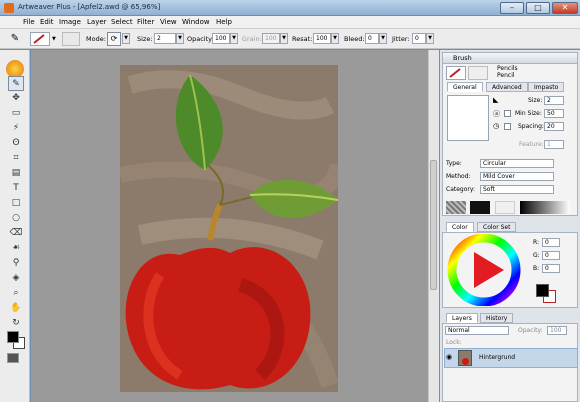 The height and width of the screenshot is (402, 580). I want to click on eyedropper-icon: ⚲, so click(16, 263).